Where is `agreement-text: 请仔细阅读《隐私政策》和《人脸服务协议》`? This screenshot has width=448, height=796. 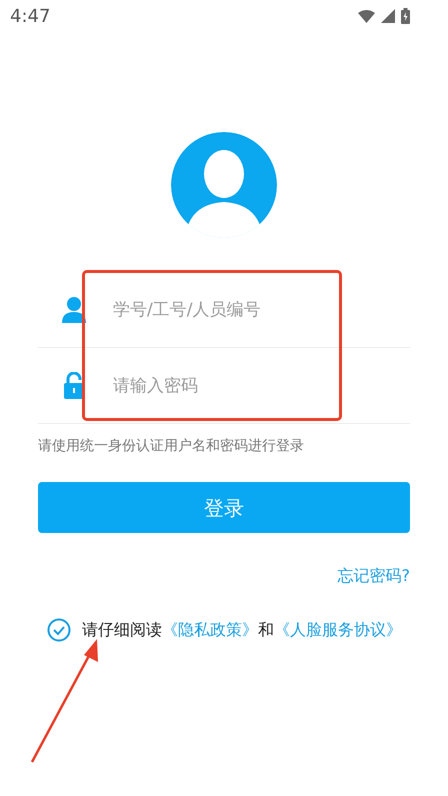 agreement-text: 请仔细阅读《隐私政策》和《人脸服务协议》 is located at coordinates (242, 630).